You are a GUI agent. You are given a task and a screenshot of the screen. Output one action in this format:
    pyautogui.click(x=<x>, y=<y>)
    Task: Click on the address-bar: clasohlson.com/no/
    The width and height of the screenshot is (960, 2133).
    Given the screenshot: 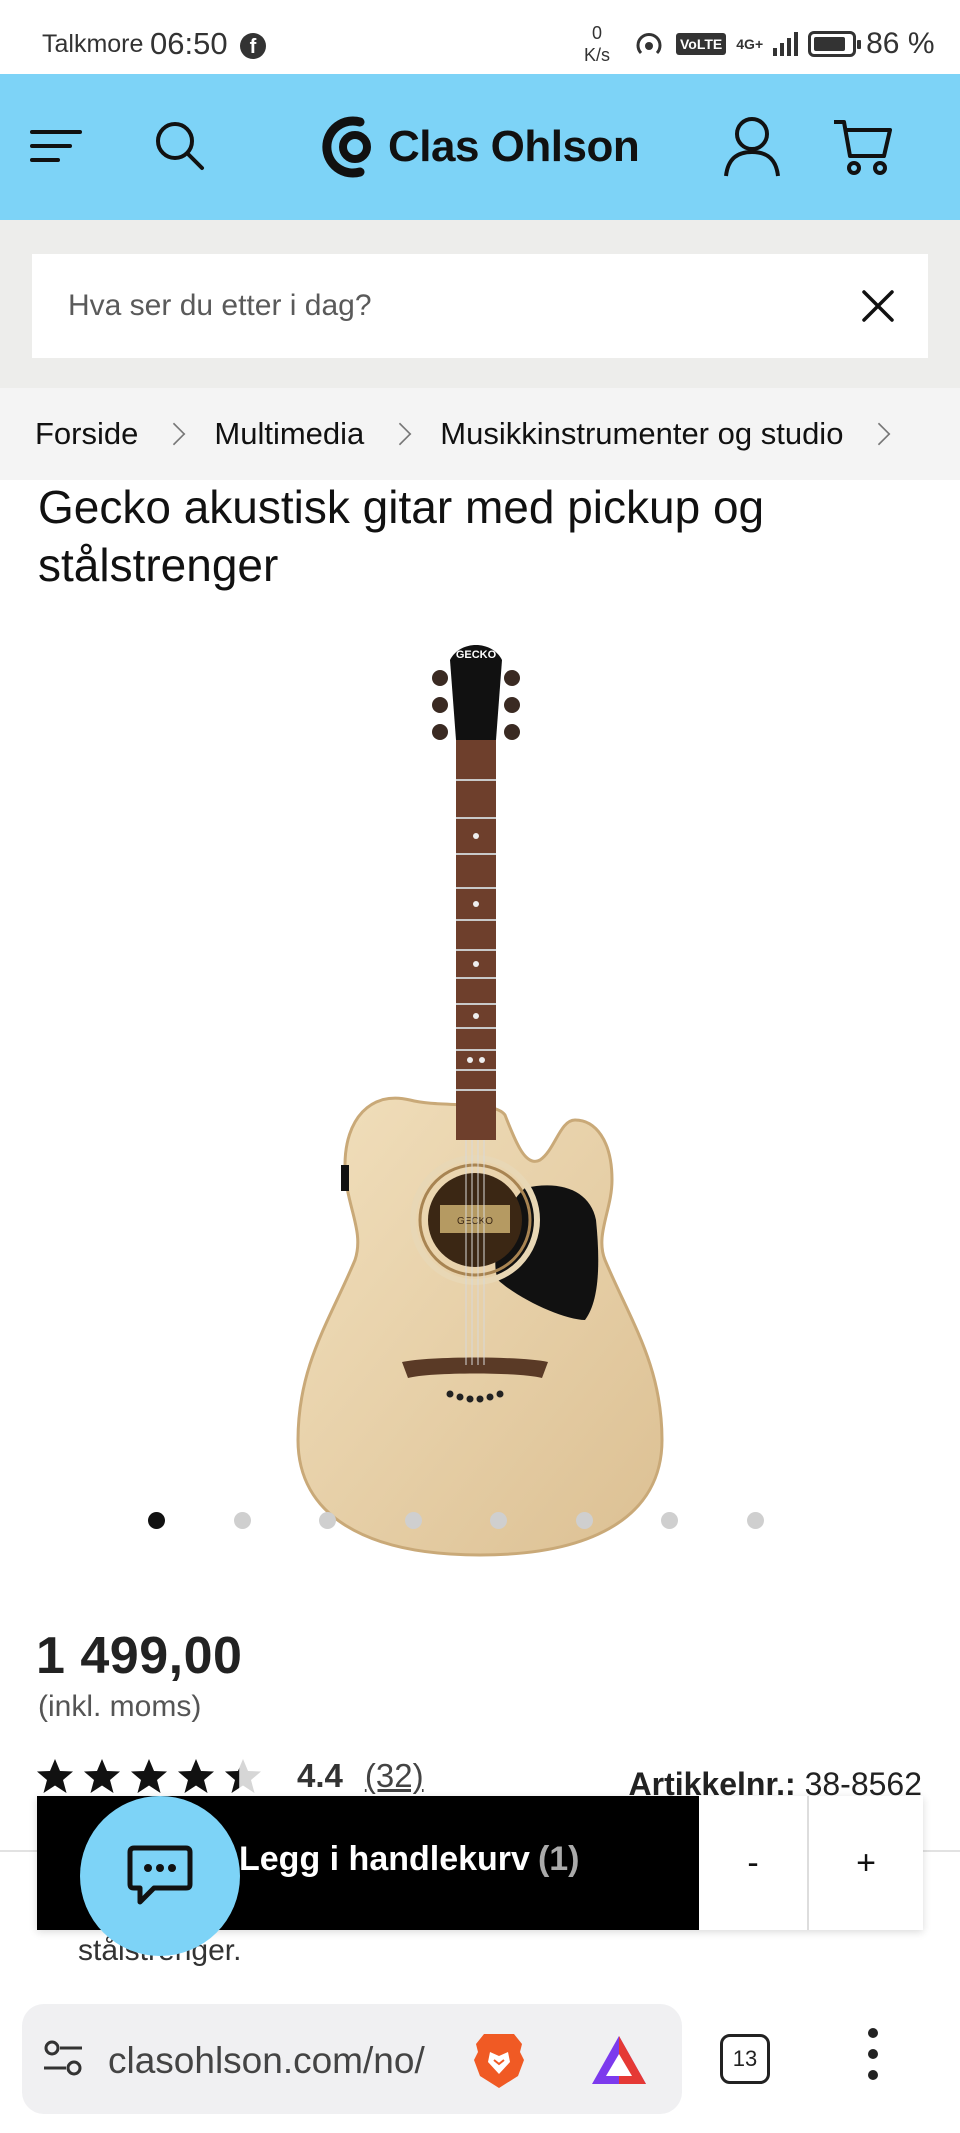 What is the action you would take?
    pyautogui.click(x=352, y=2059)
    